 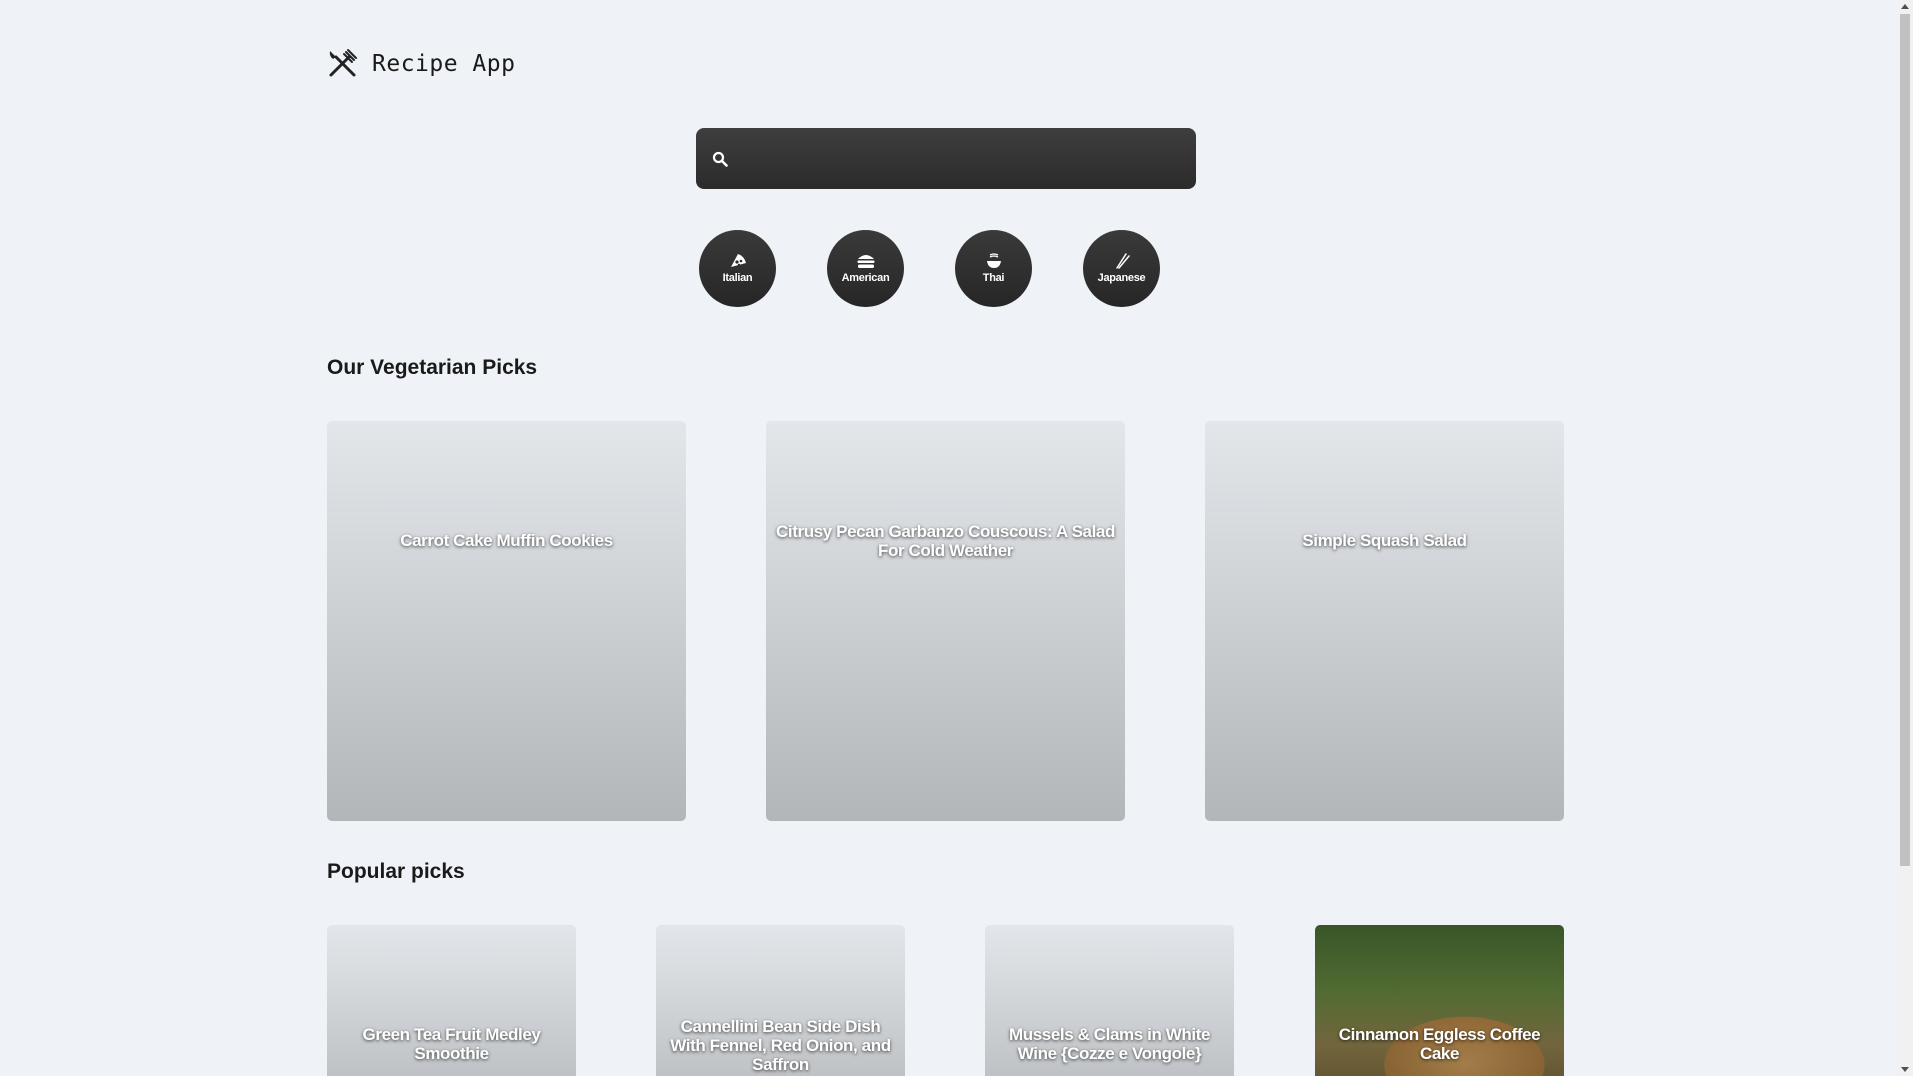 I want to click on cuisine-italian: Italian, so click(x=737, y=268).